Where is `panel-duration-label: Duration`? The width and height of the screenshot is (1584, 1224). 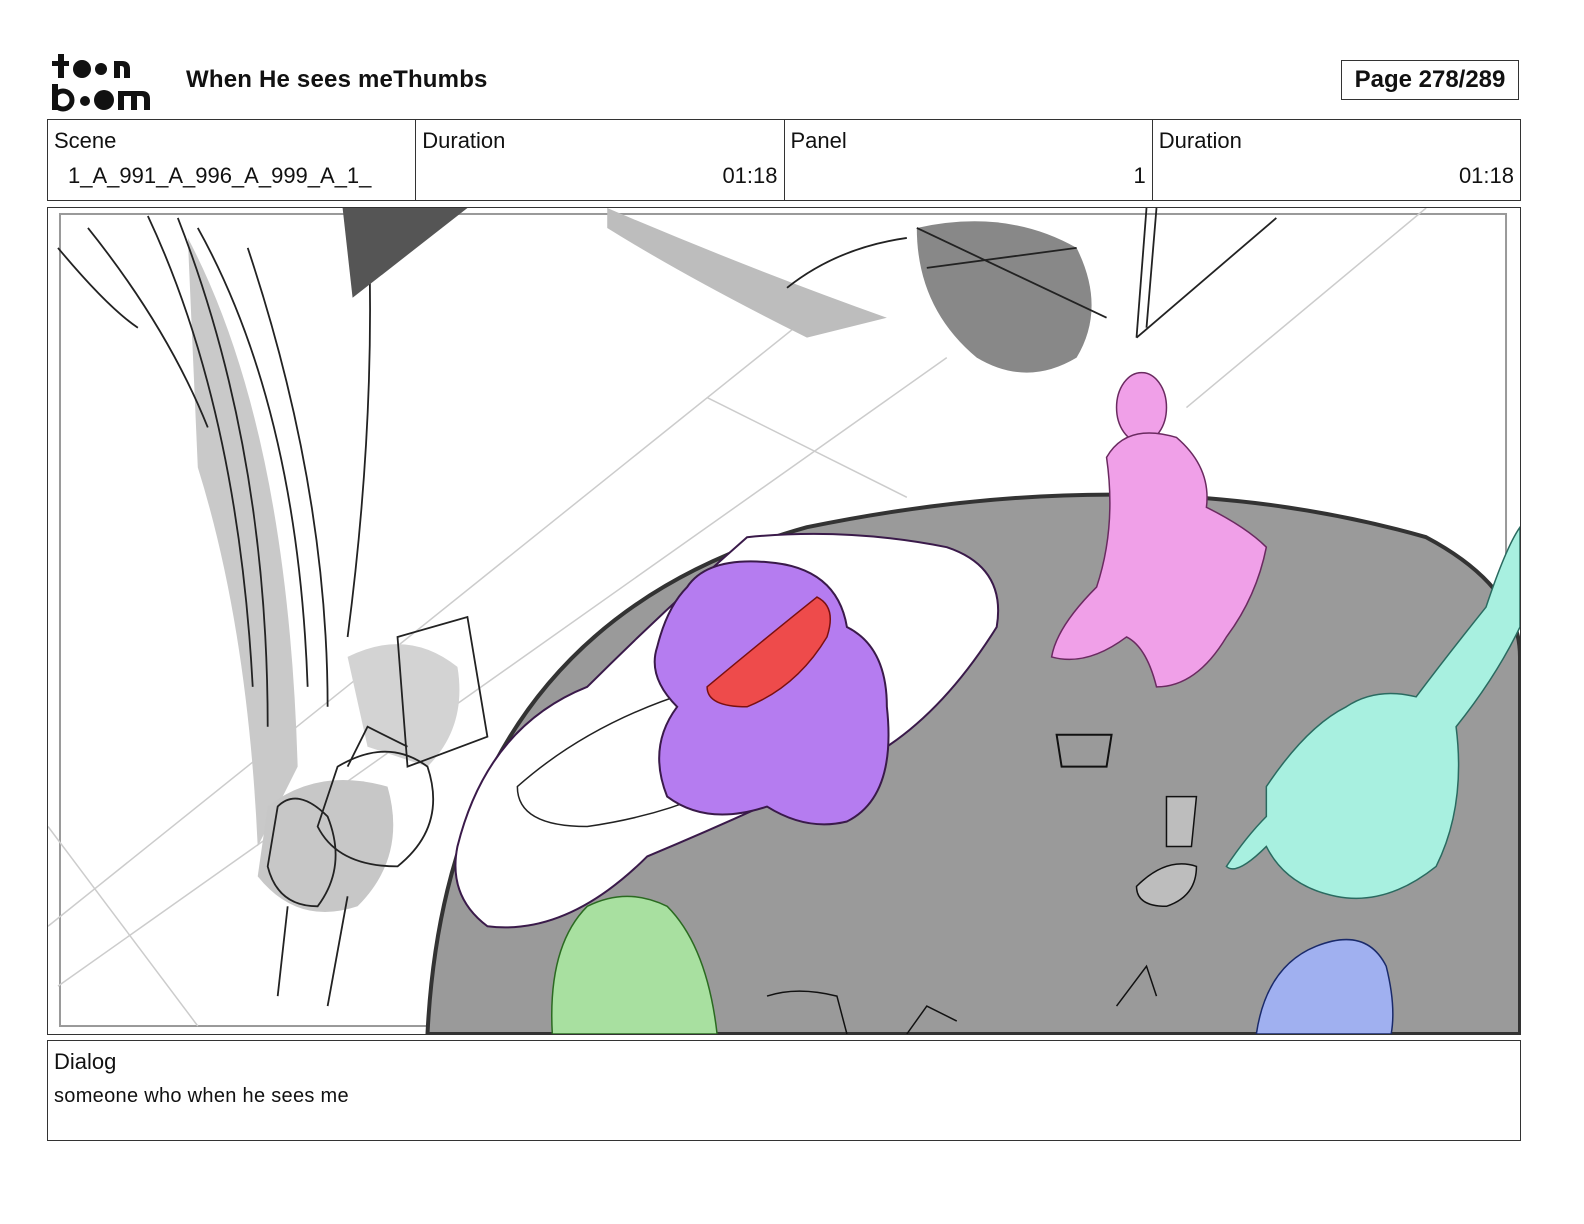 panel-duration-label: Duration is located at coordinates (1200, 140).